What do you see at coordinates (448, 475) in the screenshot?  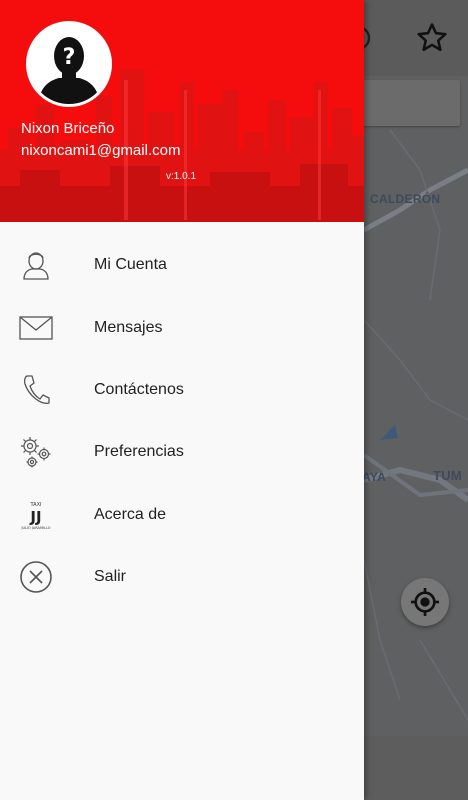 I see `map-label: TUM` at bounding box center [448, 475].